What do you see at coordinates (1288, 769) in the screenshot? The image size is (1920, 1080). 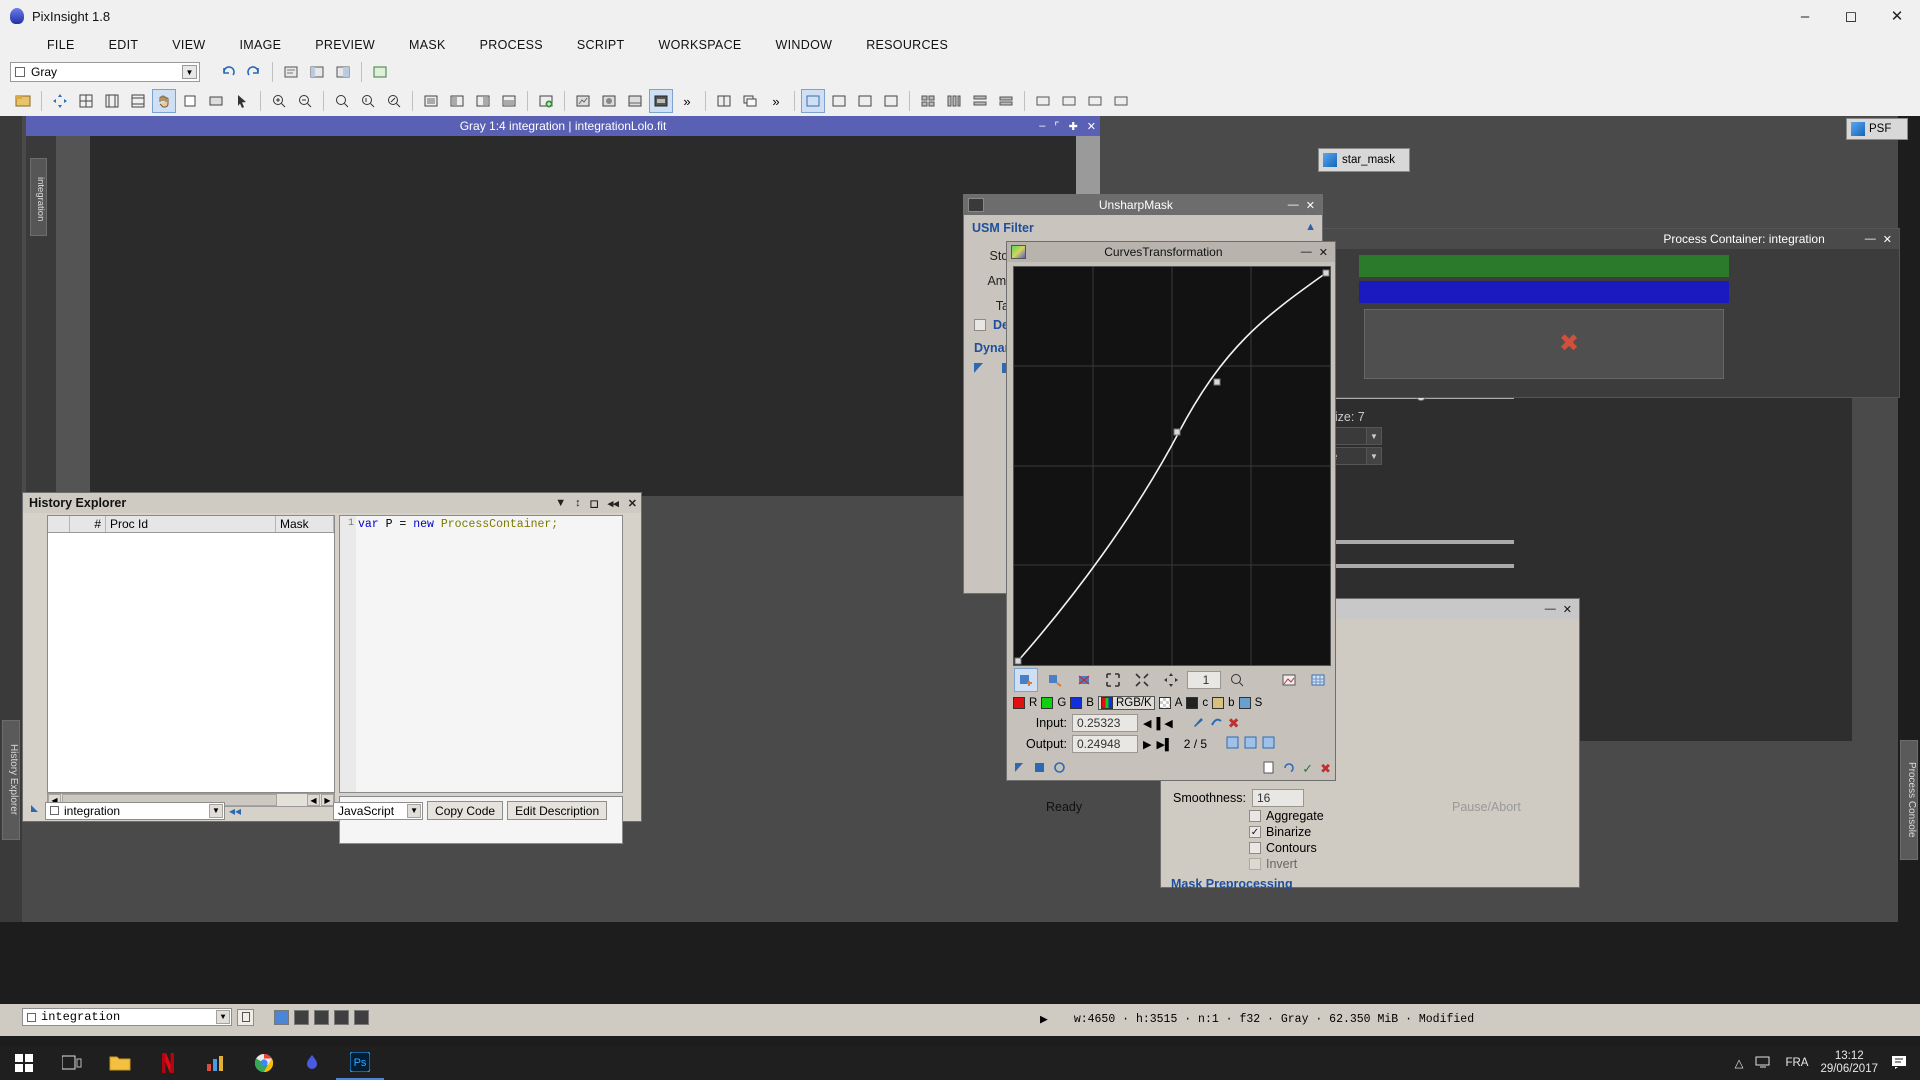 I see `reset-icon` at bounding box center [1288, 769].